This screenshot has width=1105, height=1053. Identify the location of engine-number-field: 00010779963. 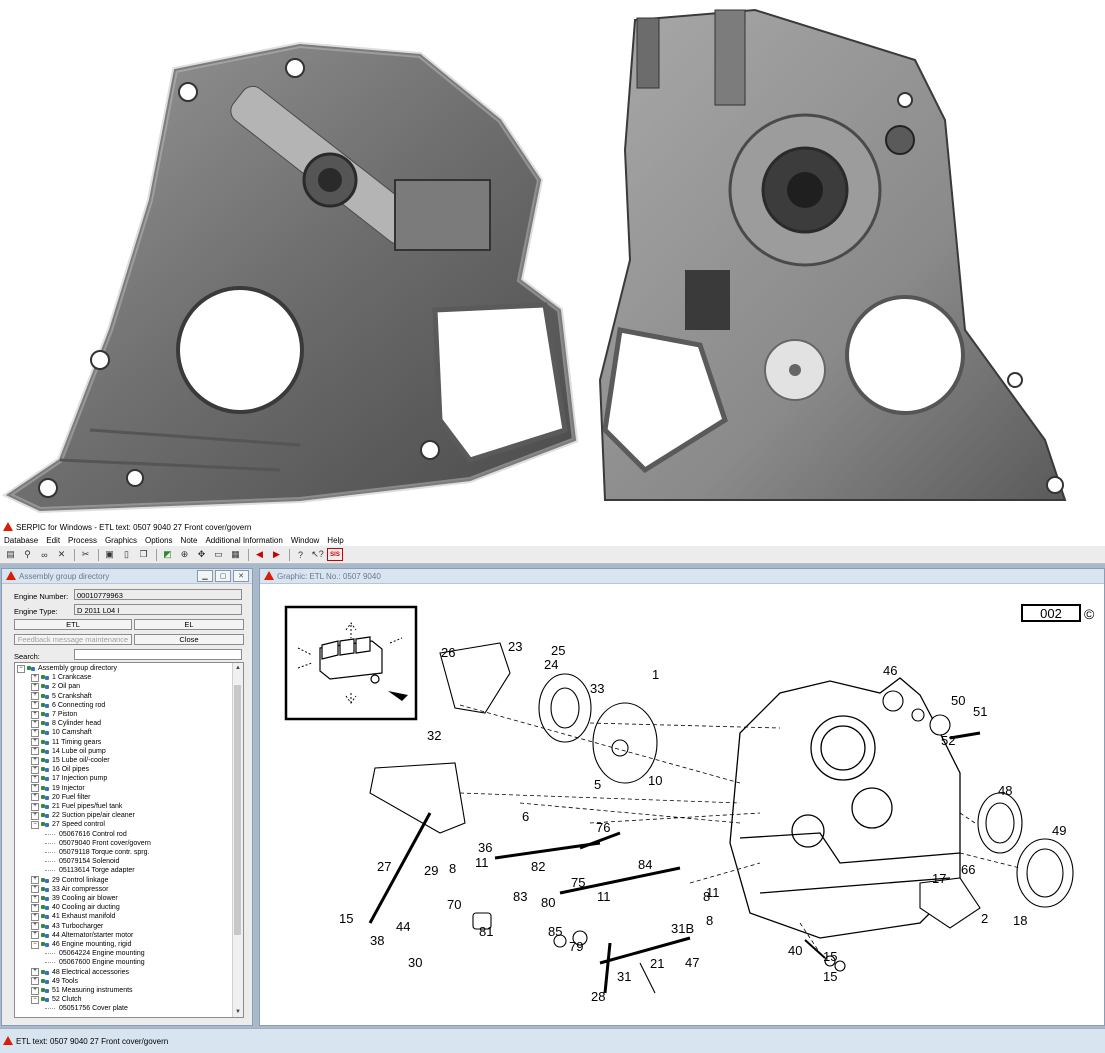
(158, 594).